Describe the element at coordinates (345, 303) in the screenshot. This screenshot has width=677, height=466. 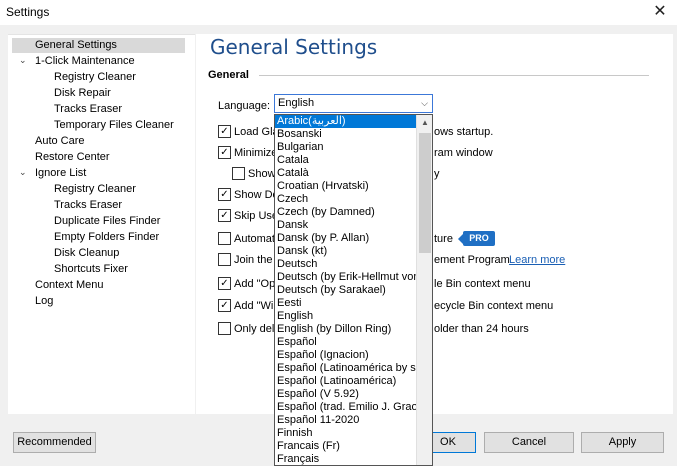
I see `language-option: Eesti` at that location.